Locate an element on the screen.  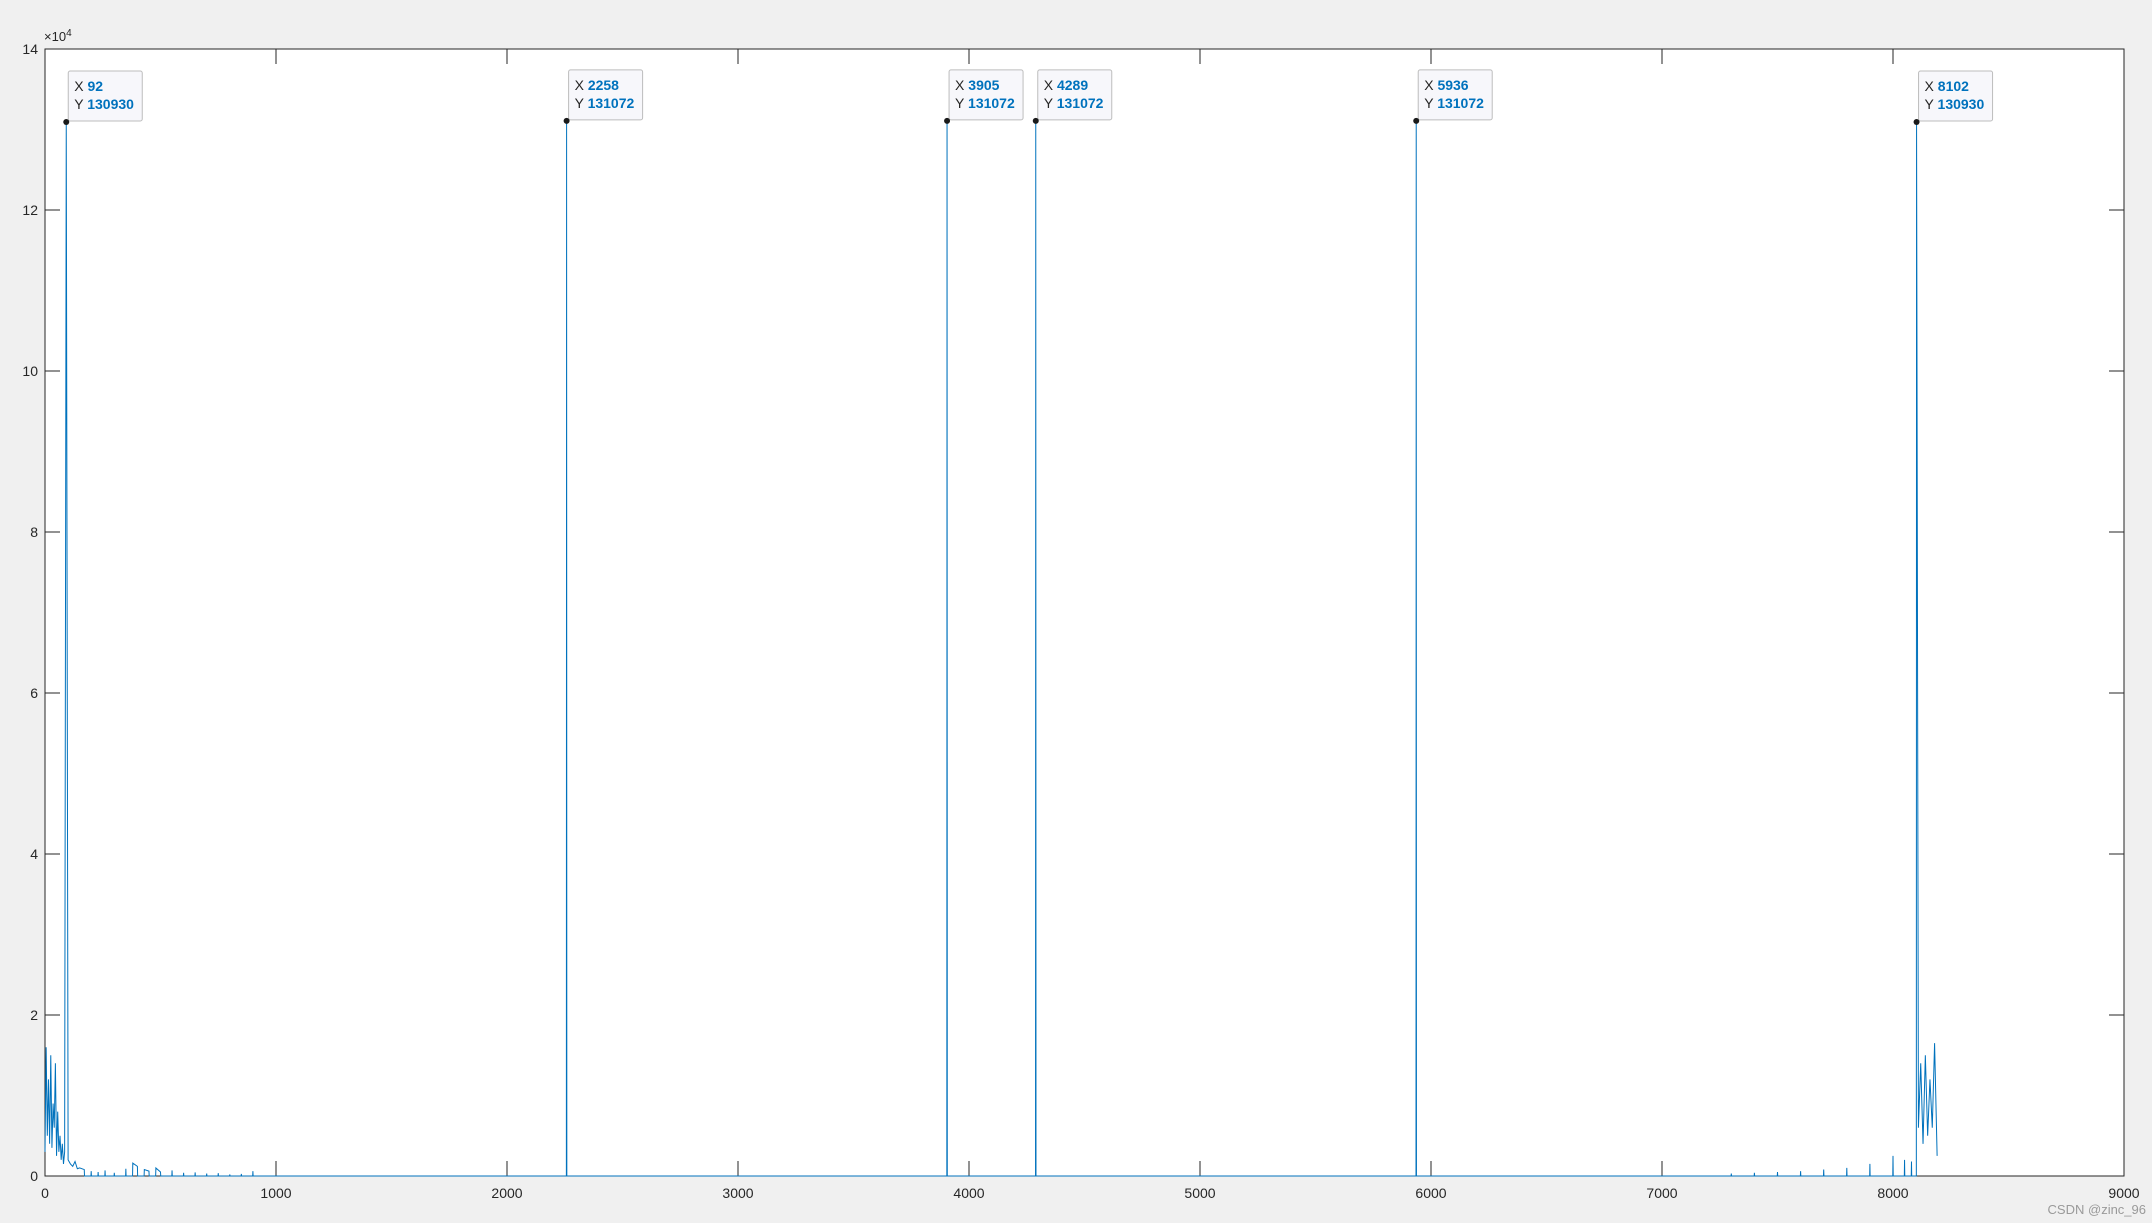
watermark: CSDN @zinc_96 is located at coordinates (2096, 1209).